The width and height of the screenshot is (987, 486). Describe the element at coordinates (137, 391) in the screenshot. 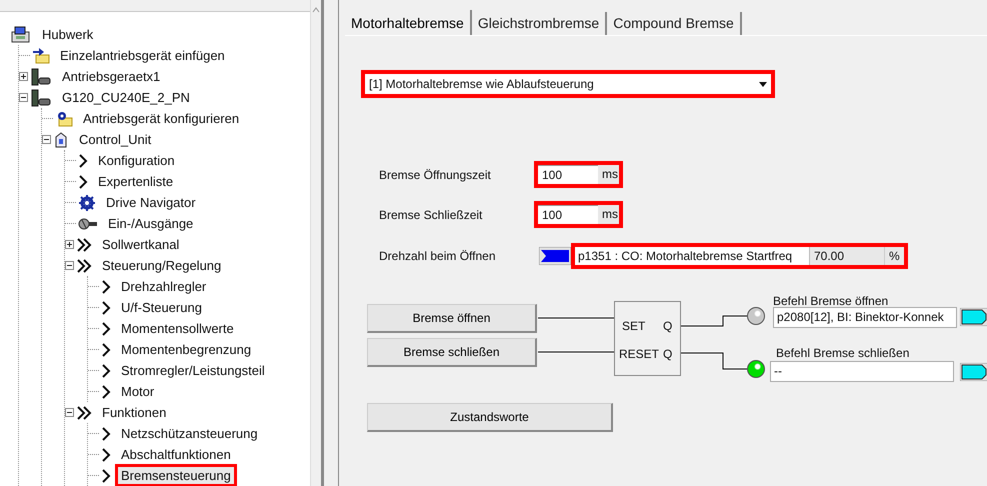

I see `tree-item: Motor` at that location.